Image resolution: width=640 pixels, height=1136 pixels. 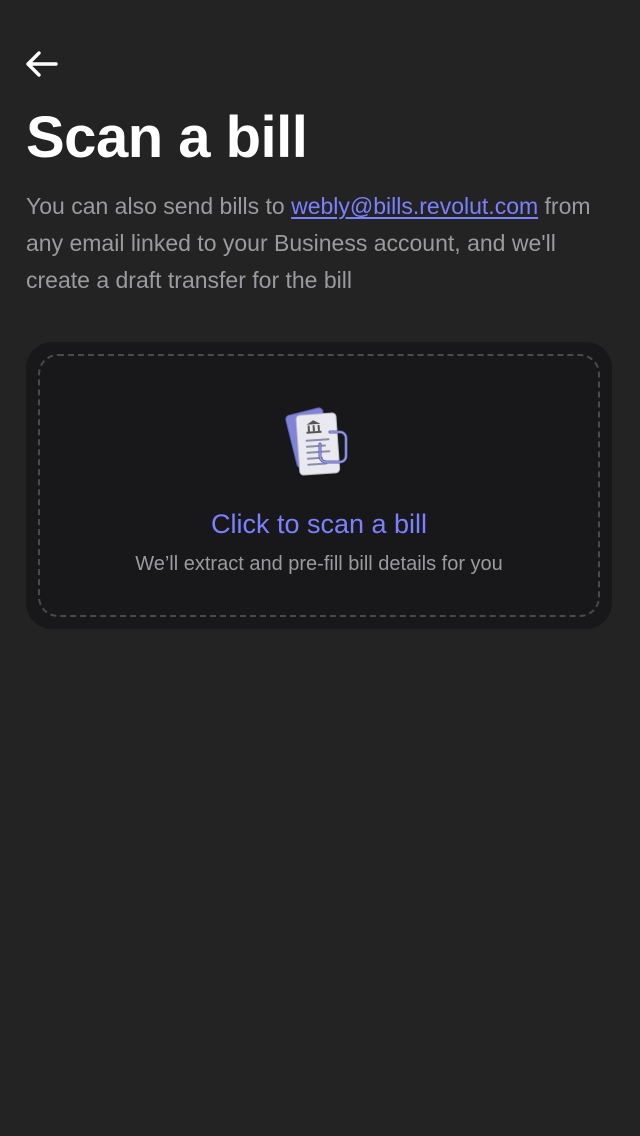 I want to click on back-button, so click(x=42, y=66).